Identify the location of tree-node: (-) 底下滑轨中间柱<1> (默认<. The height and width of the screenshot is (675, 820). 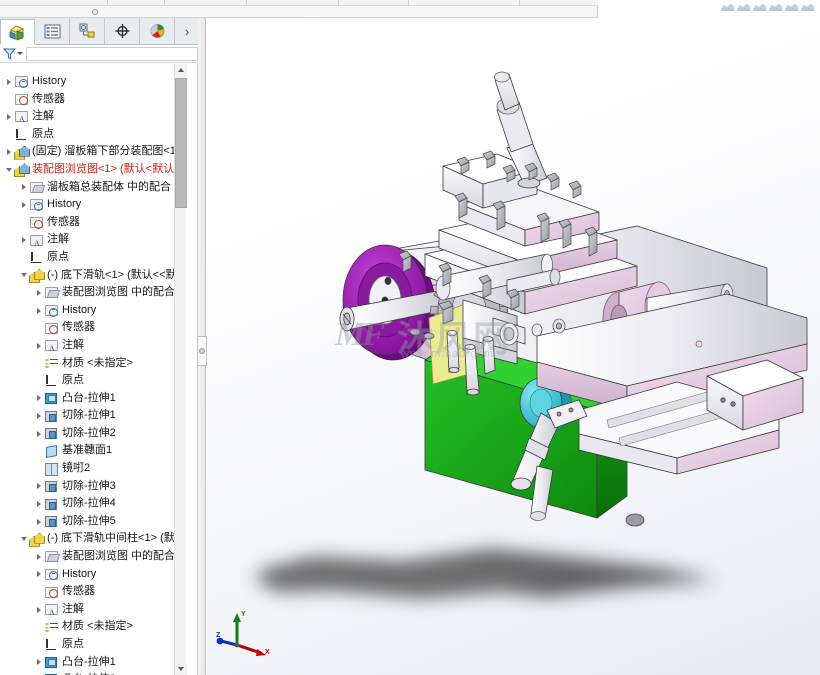
(93, 539).